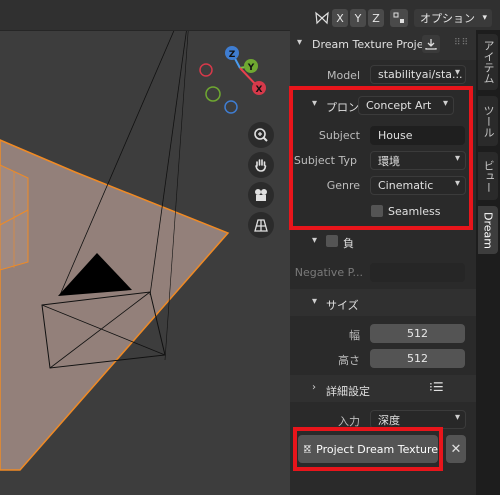  I want to click on download-icon, so click(431, 44).